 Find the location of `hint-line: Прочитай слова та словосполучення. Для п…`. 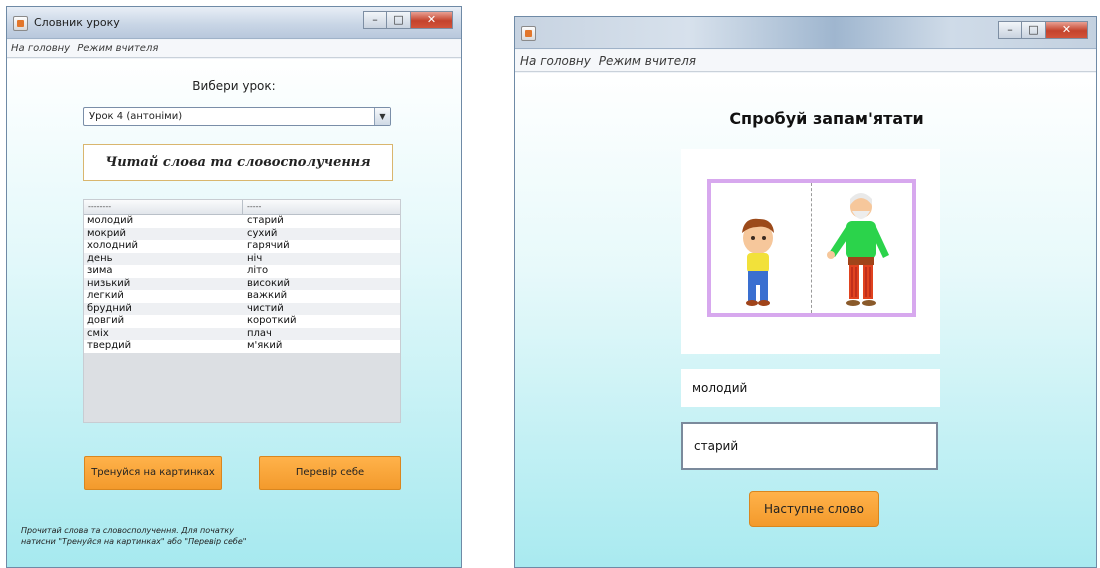

hint-line: Прочитай слова та словосполучення. Для п… is located at coordinates (127, 530).